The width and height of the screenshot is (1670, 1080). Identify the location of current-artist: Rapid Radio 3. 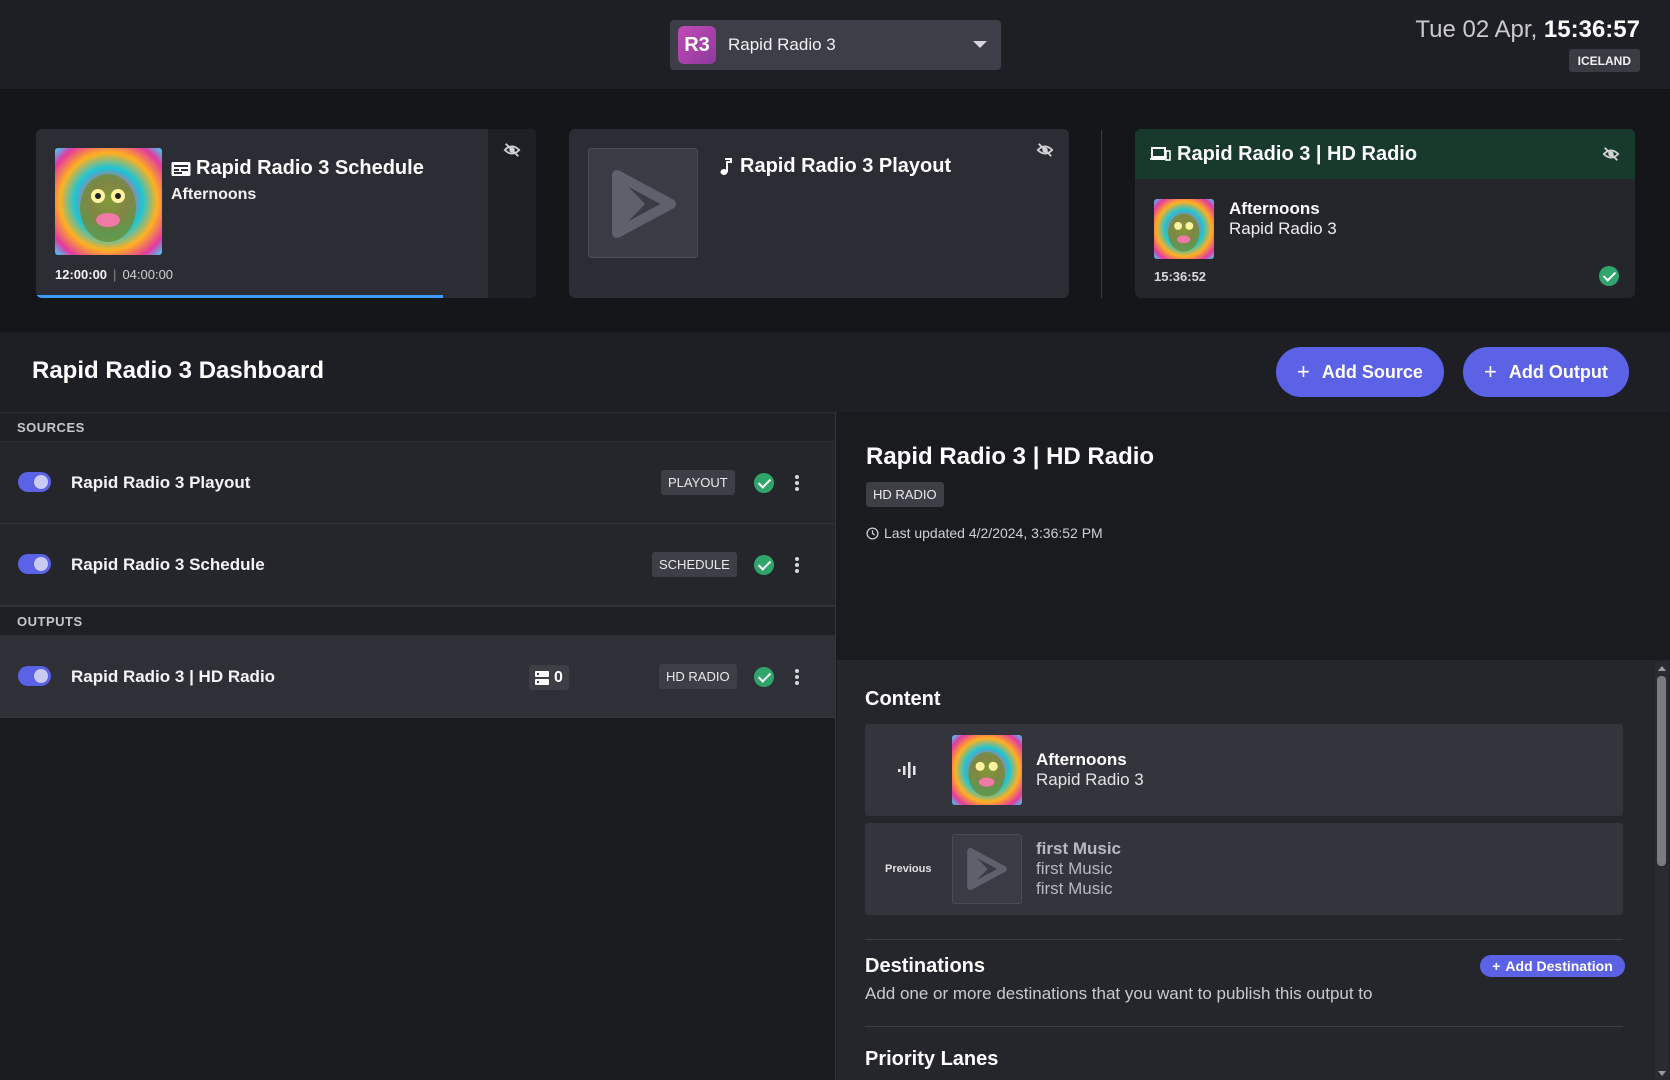
(1090, 779).